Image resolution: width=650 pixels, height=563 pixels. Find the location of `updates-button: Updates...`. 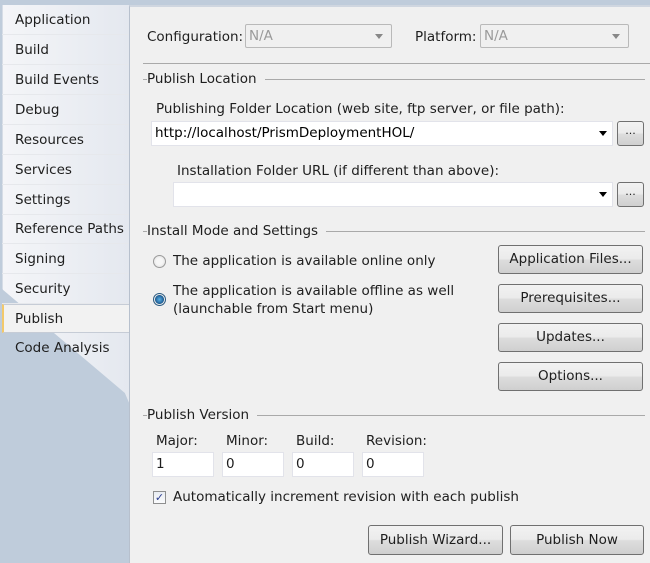

updates-button: Updates... is located at coordinates (570, 337).